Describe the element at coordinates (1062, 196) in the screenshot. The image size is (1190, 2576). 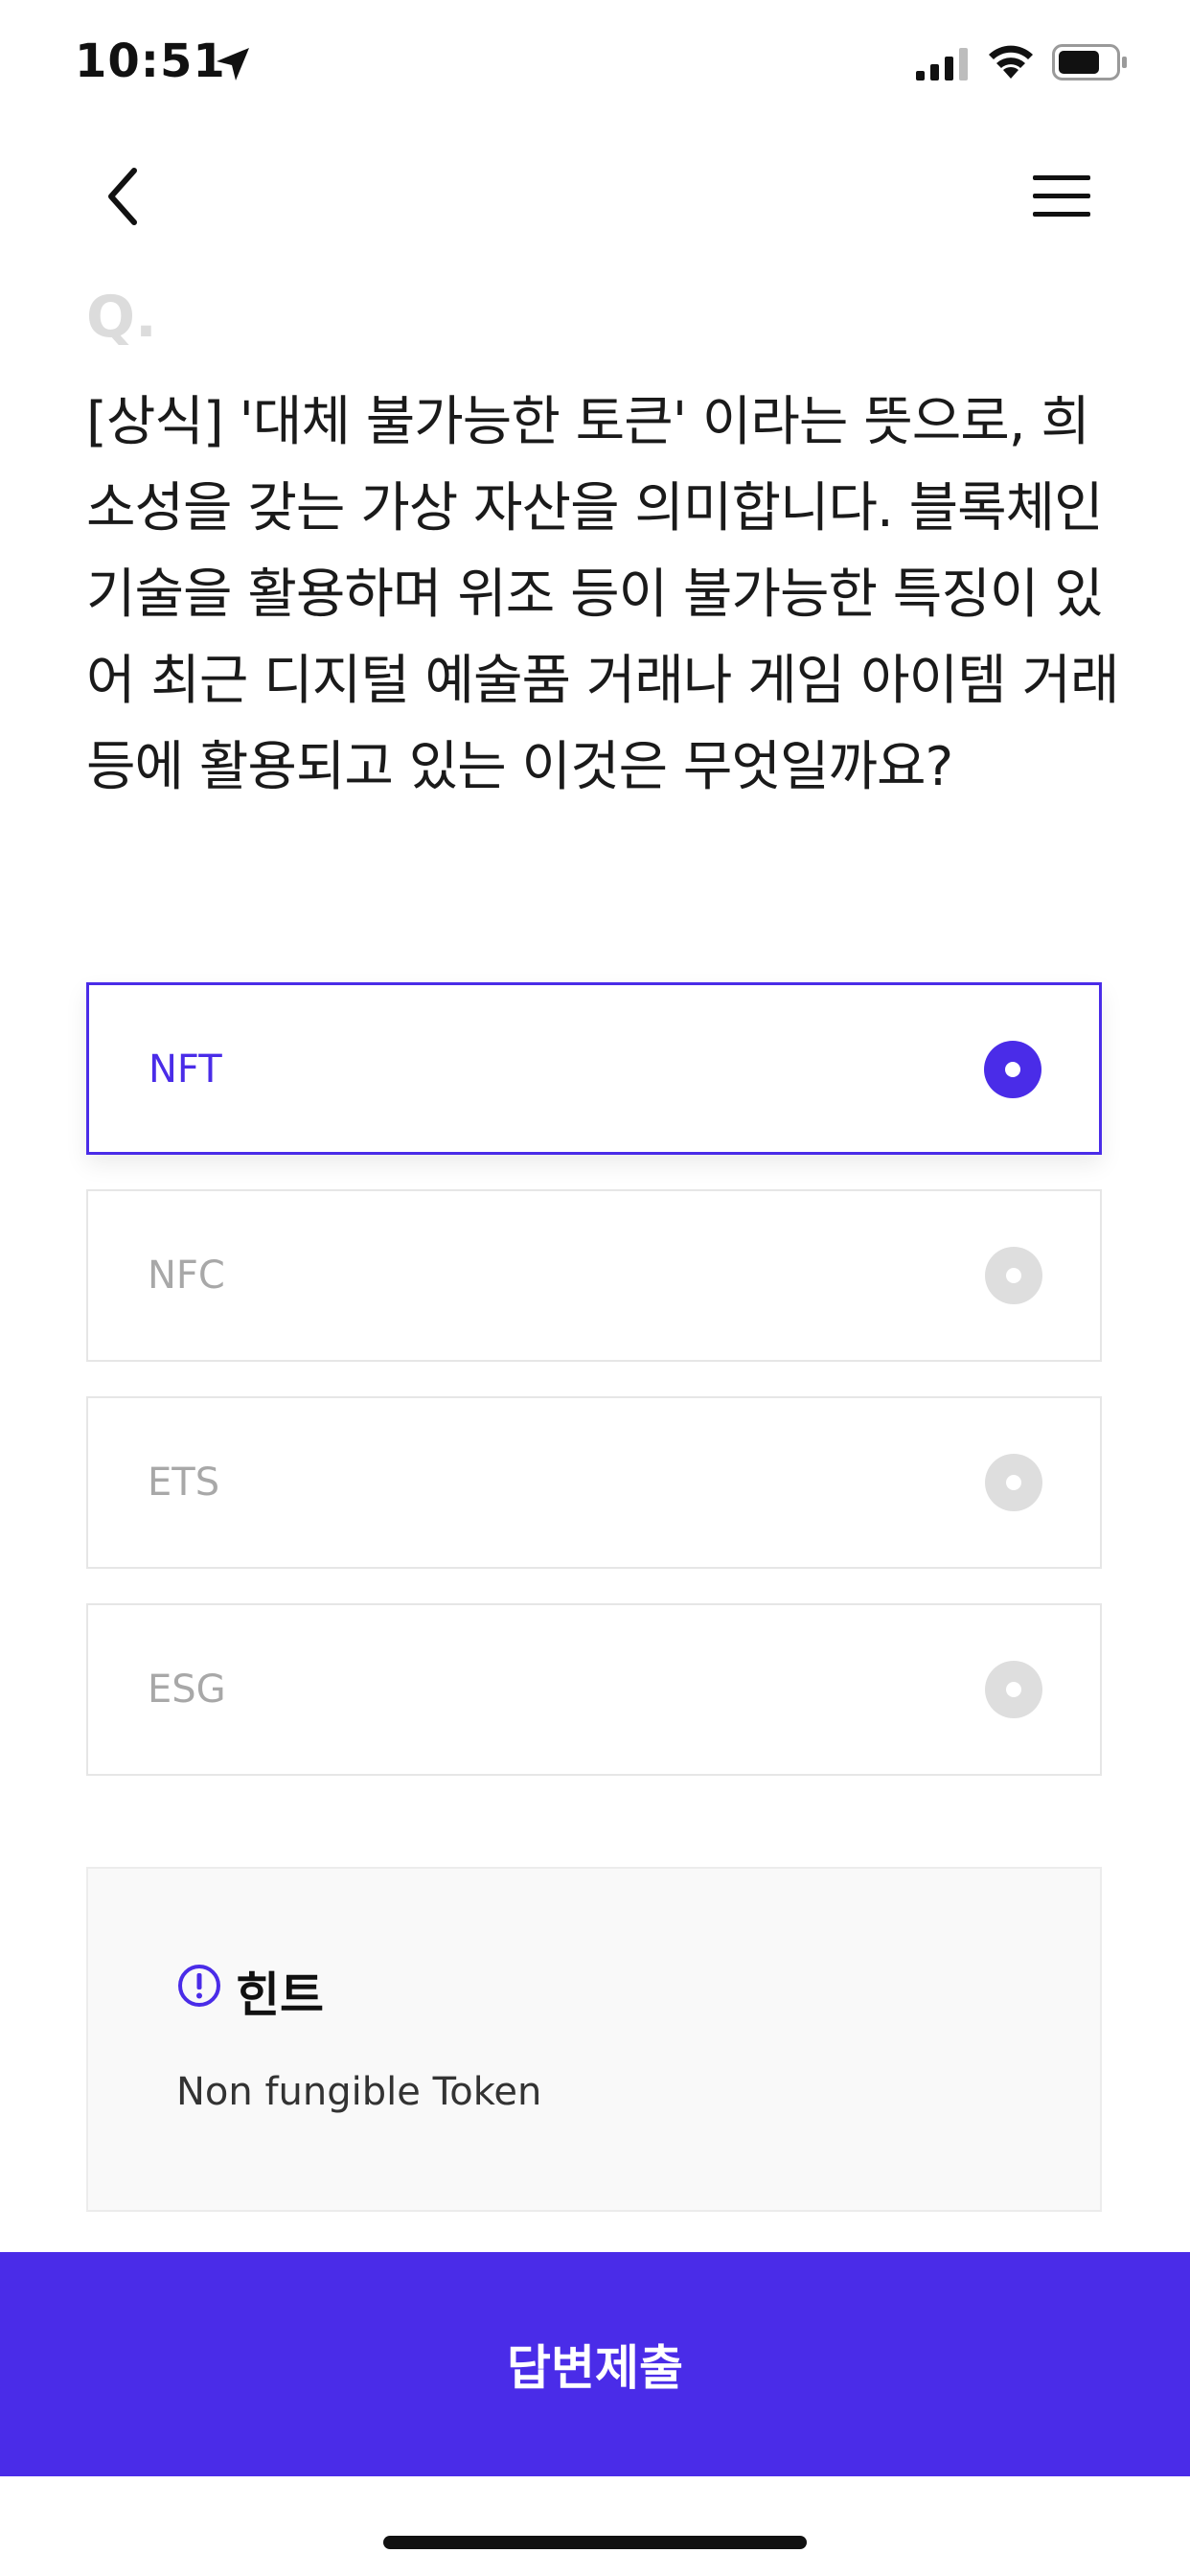
I see `hamburger-menu-icon` at that location.